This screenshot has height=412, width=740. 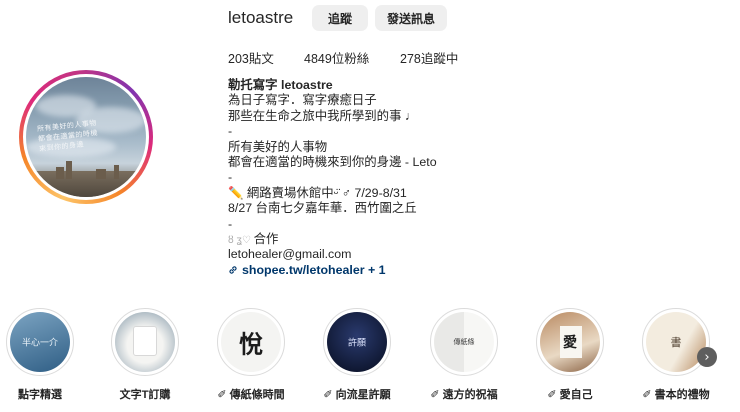 What do you see at coordinates (411, 18) in the screenshot?
I see `send-message-button: 發送訊息` at bounding box center [411, 18].